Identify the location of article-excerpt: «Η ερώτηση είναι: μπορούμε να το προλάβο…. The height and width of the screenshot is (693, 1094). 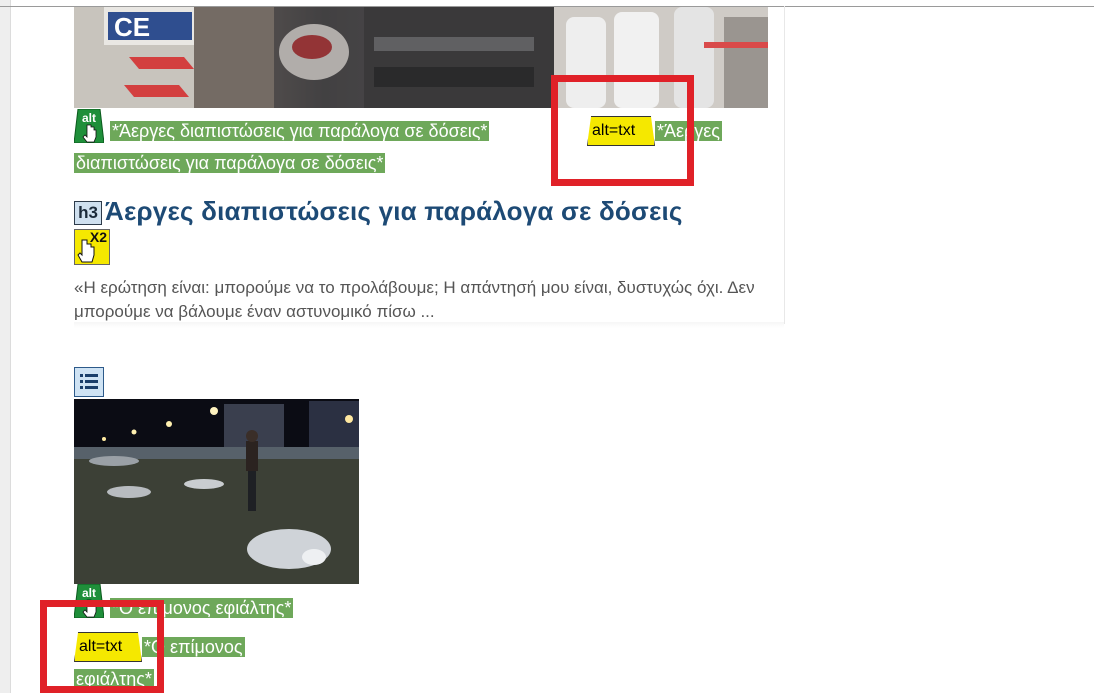
(414, 299).